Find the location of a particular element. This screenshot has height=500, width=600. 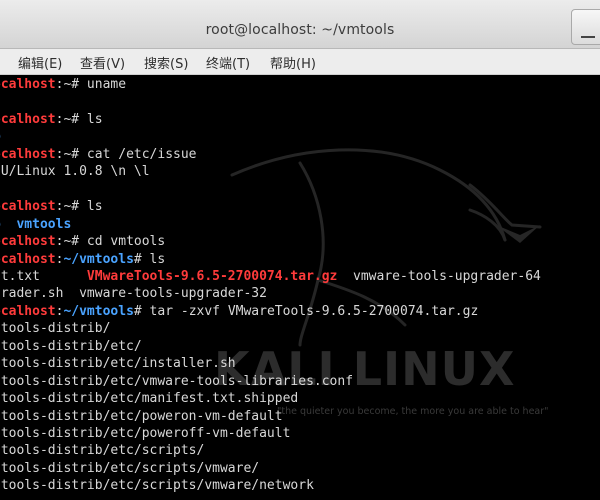

terminal-line: NU/Linux 1.0.8 \n \l is located at coordinates (75, 171).